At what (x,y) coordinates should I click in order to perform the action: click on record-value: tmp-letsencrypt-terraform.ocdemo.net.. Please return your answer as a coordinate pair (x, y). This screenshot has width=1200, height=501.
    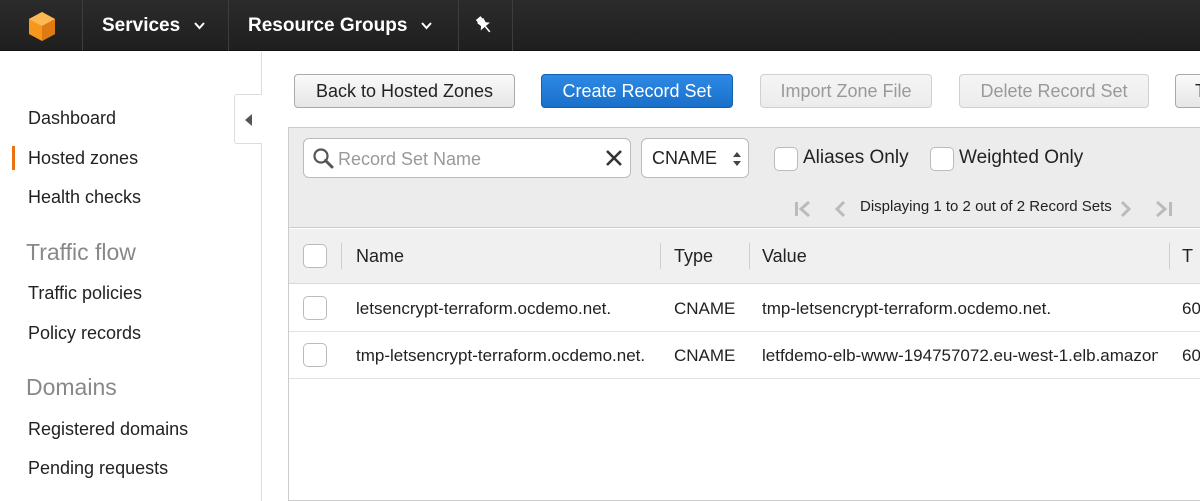
    Looking at the image, I should click on (907, 308).